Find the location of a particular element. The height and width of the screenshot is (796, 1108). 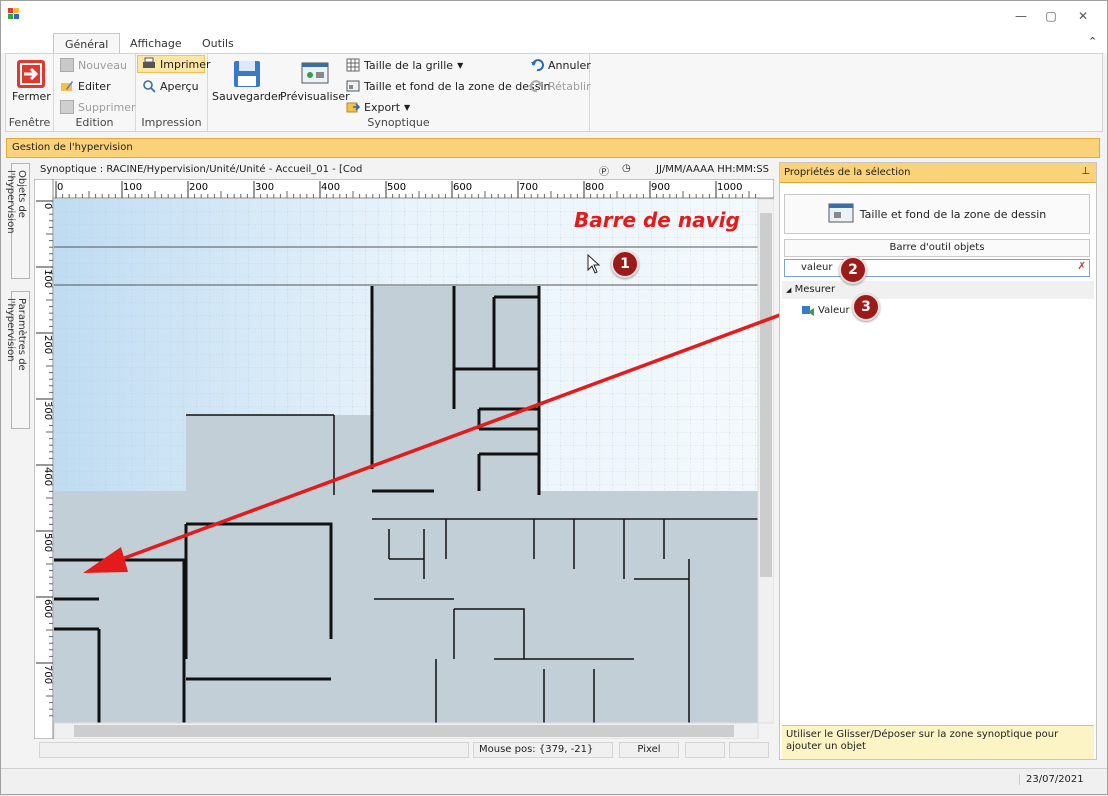

properties-title-text: Propriétés de la sélection is located at coordinates (847, 172).